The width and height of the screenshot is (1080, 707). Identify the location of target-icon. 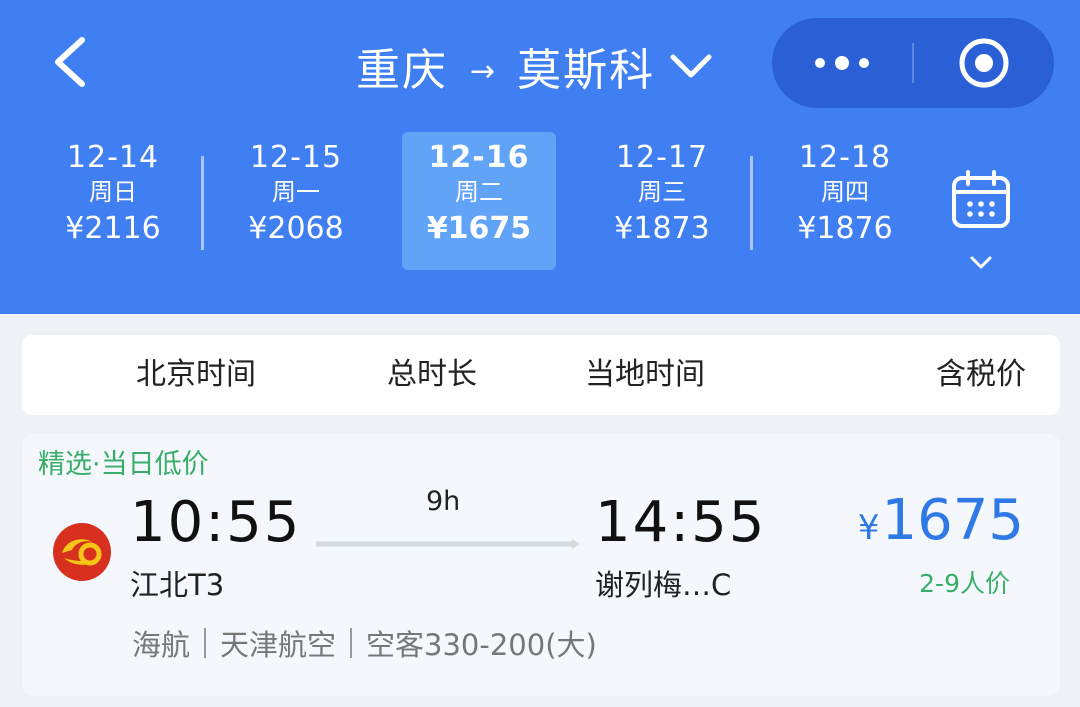
(984, 63).